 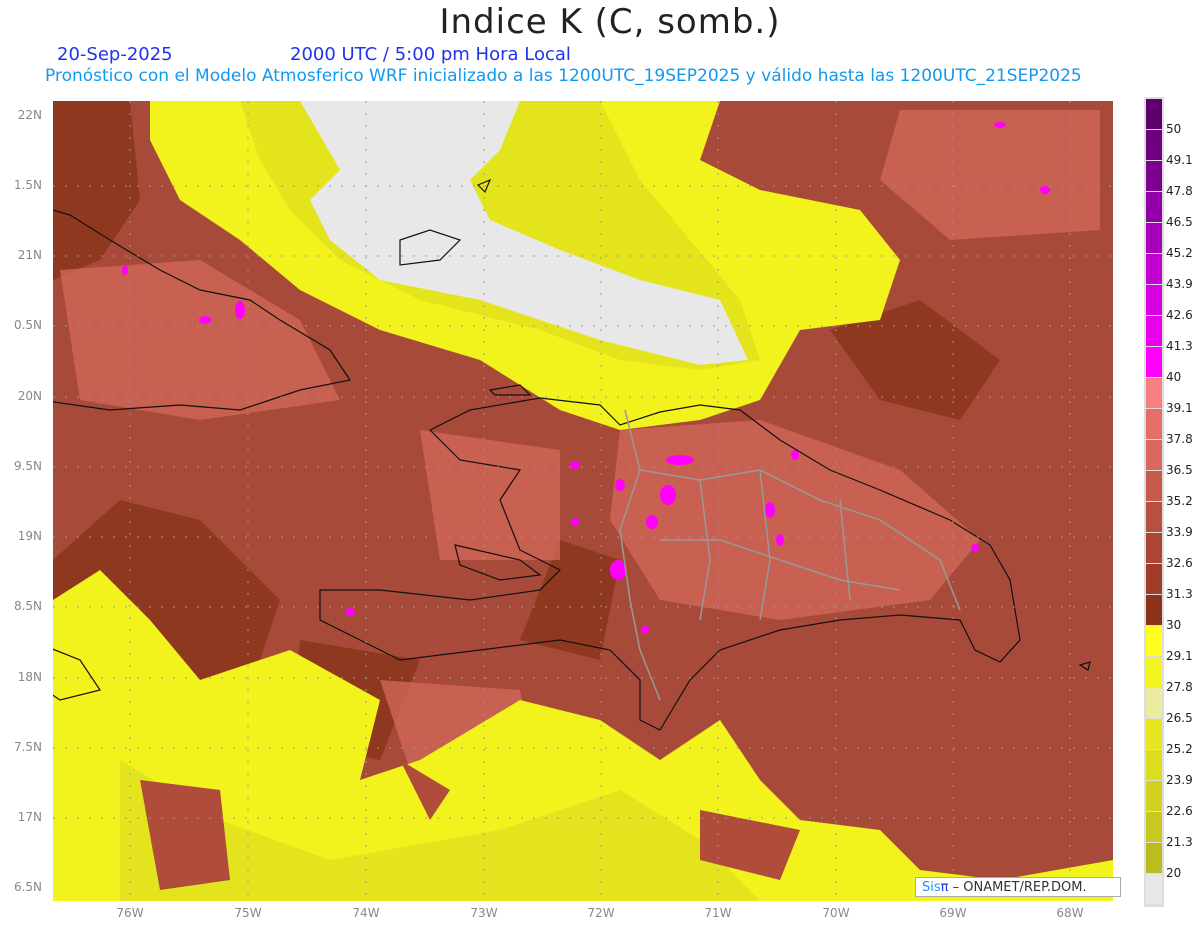 What do you see at coordinates (1179, 439) in the screenshot?
I see `colorbar-label: 37.8` at bounding box center [1179, 439].